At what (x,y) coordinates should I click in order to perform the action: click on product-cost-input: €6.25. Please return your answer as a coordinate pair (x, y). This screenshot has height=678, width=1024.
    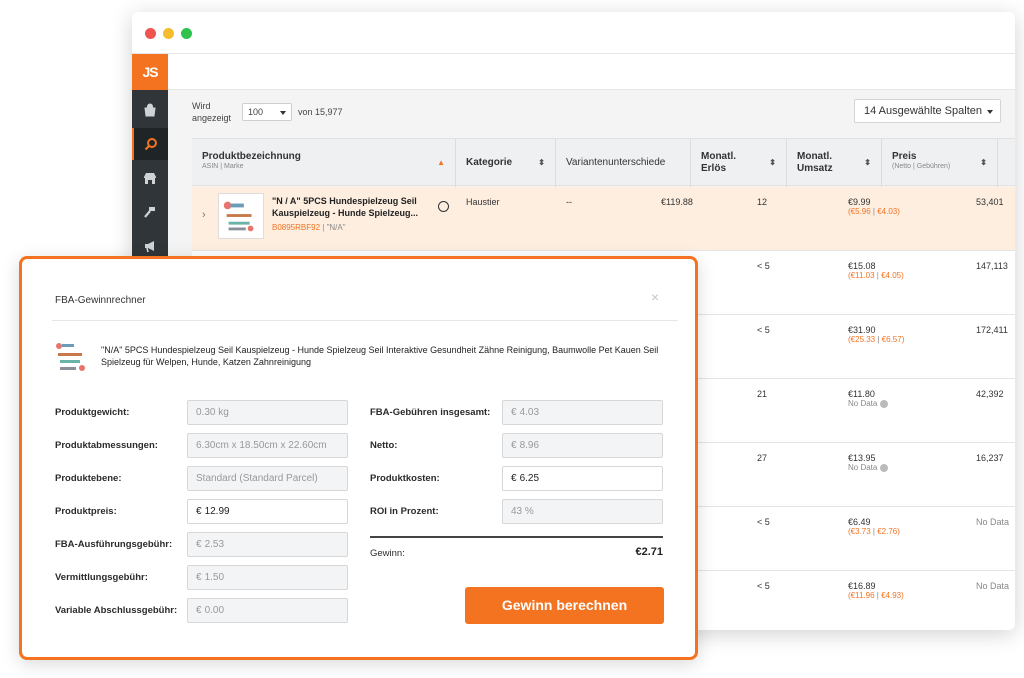
    Looking at the image, I should click on (582, 478).